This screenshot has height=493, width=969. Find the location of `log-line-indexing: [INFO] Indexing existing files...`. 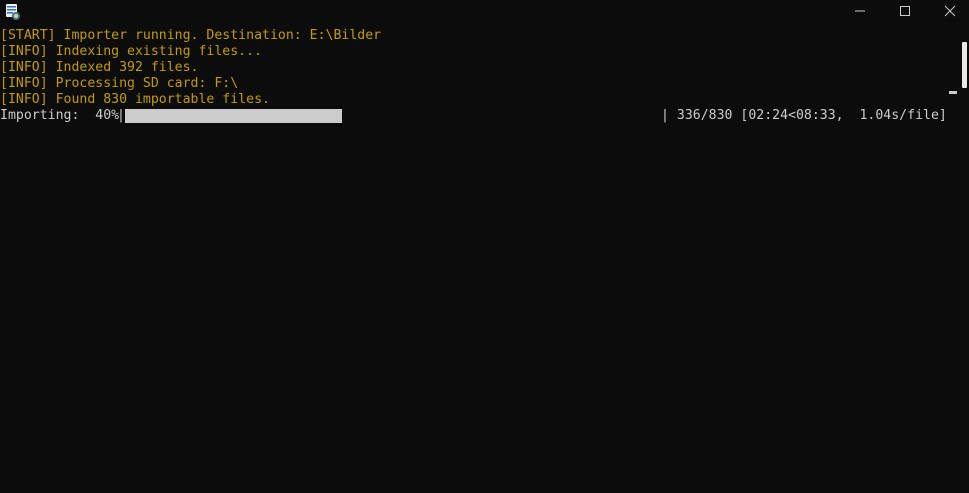

log-line-indexing: [INFO] Indexing existing files... is located at coordinates (131, 51).